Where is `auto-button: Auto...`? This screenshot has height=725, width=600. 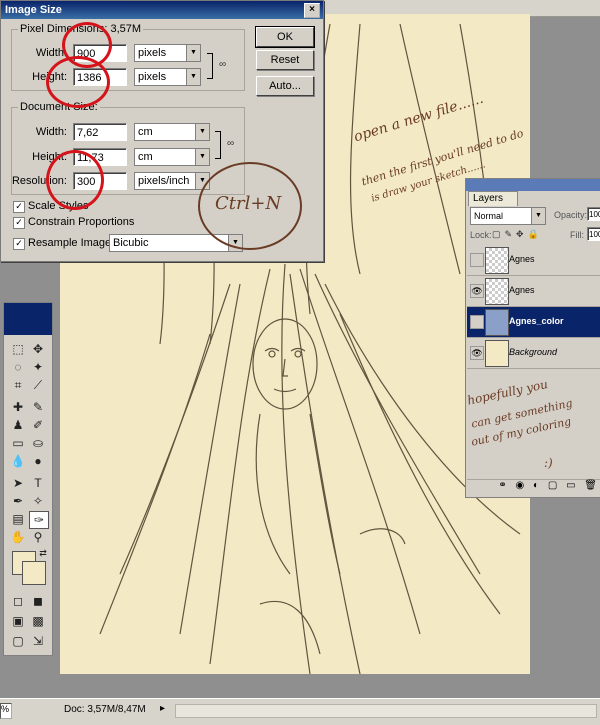
auto-button: Auto... is located at coordinates (285, 86).